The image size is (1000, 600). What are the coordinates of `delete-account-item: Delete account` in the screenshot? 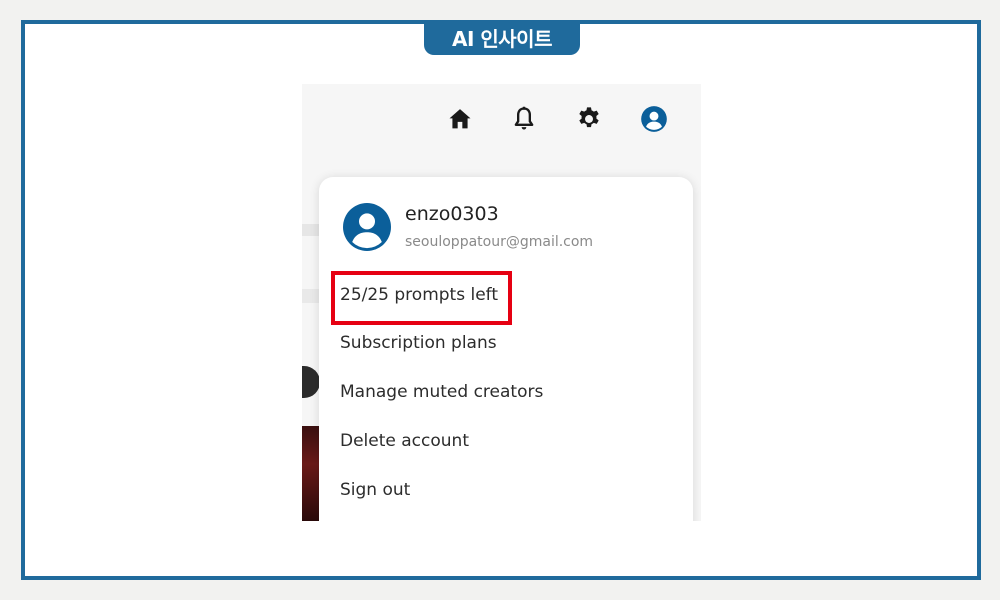 It's located at (404, 441).